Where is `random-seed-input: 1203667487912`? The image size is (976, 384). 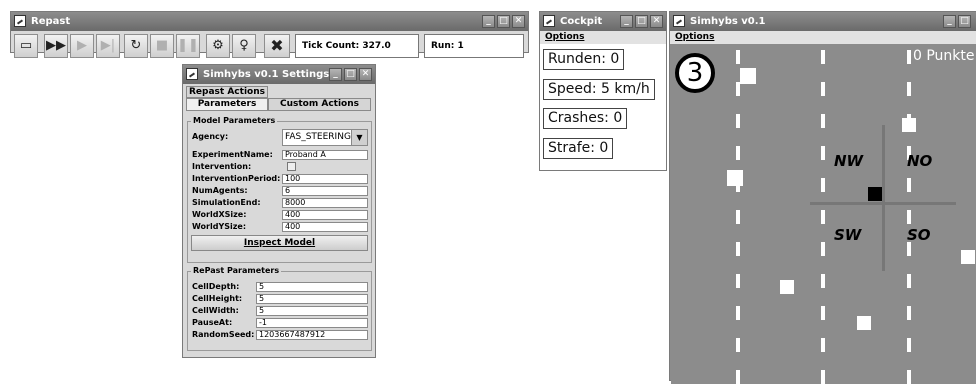
random-seed-input: 1203667487912 is located at coordinates (312, 335).